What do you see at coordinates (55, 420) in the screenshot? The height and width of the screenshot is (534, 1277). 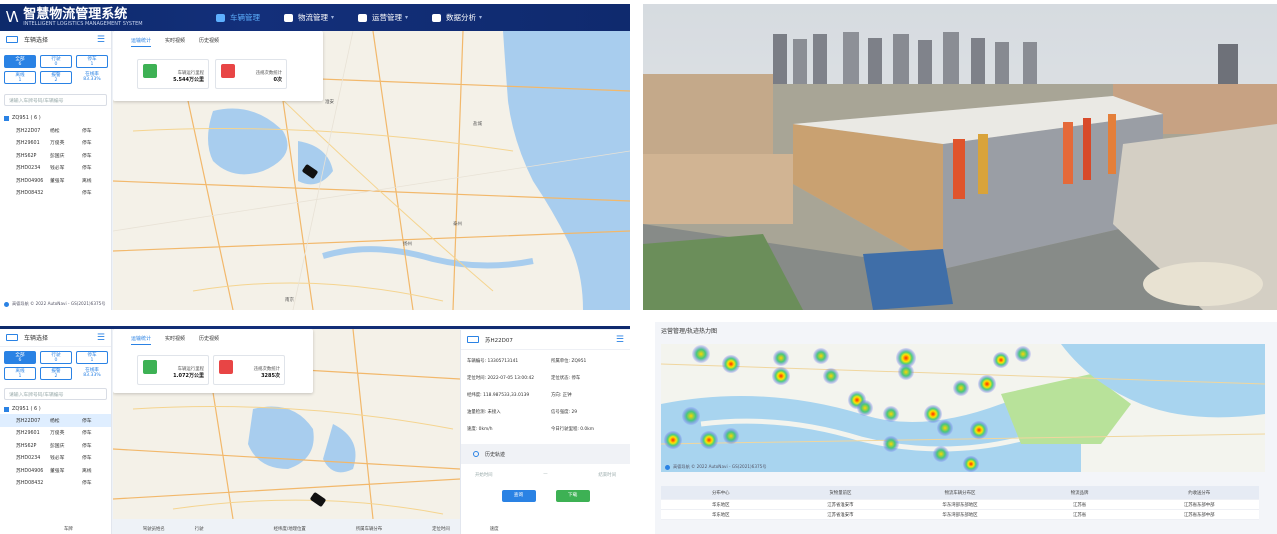 I see `list-item-selected: 苏H22D07 杨松 停车` at bounding box center [55, 420].